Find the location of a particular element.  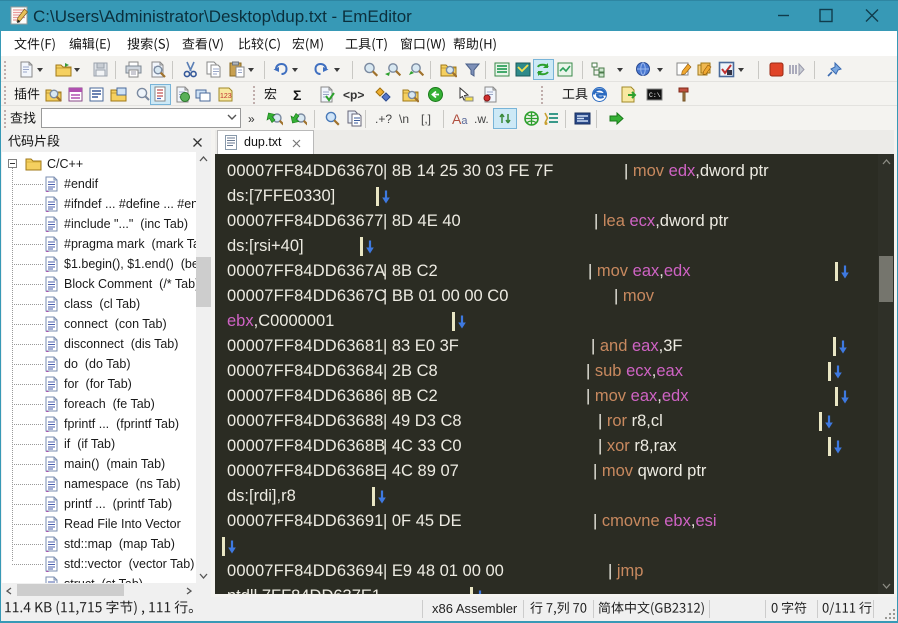

svg-text: 123 is located at coordinates (226, 96).